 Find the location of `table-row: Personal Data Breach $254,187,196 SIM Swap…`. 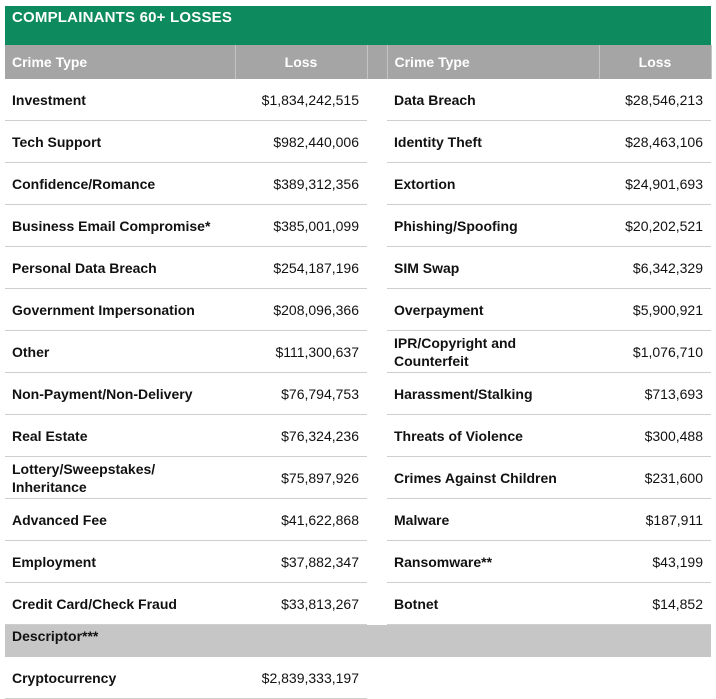

table-row: Personal Data Breach $254,187,196 SIM Swap… is located at coordinates (358, 267).